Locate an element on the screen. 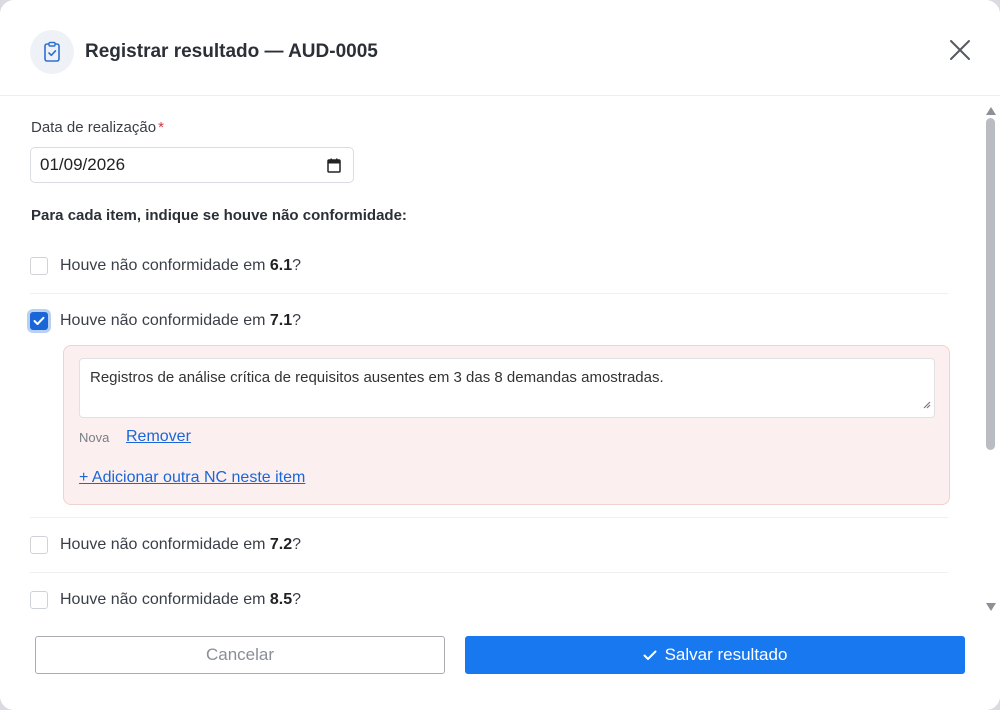 This screenshot has height=710, width=1000. nc-item-7-1: Houve não conformidade em 7.1? is located at coordinates (489, 321).